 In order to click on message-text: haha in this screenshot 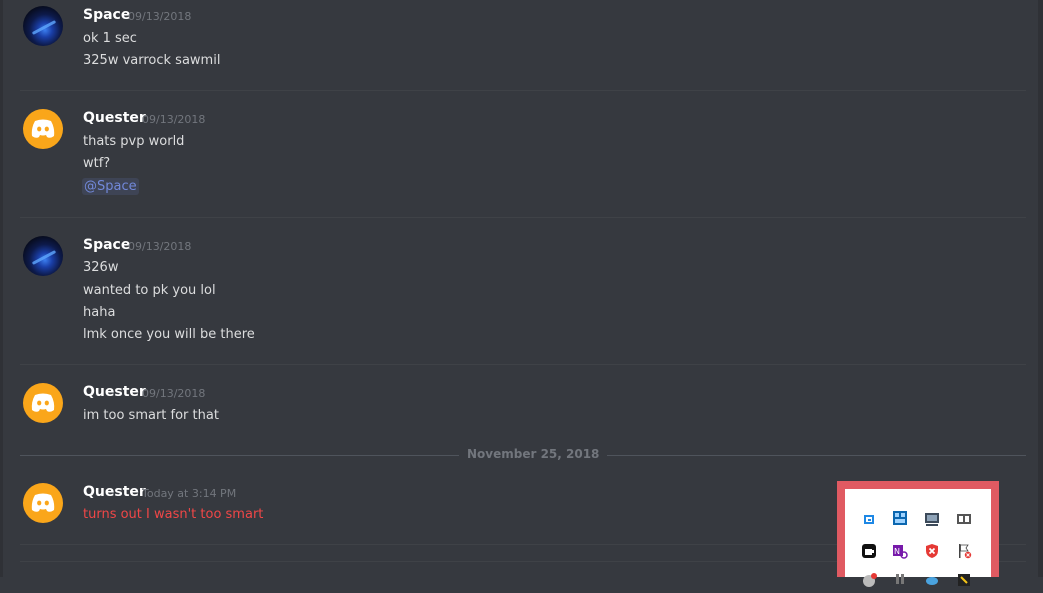, I will do `click(99, 312)`.